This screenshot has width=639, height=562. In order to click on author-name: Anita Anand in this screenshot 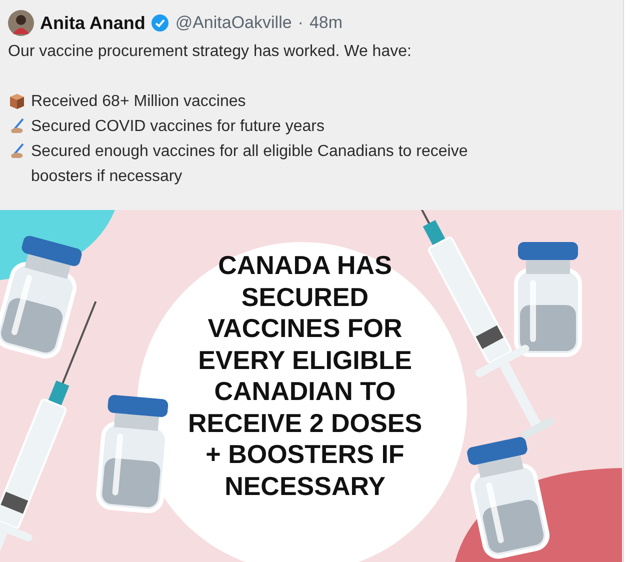, I will do `click(93, 23)`.